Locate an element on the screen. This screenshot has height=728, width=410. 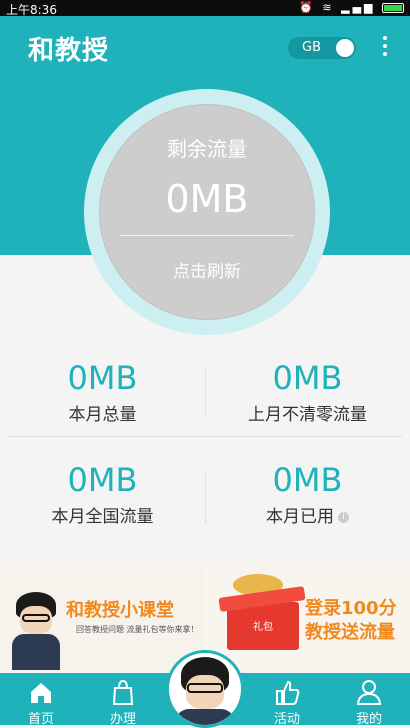
tab-handle: 办理 is located at coordinates (123, 700).